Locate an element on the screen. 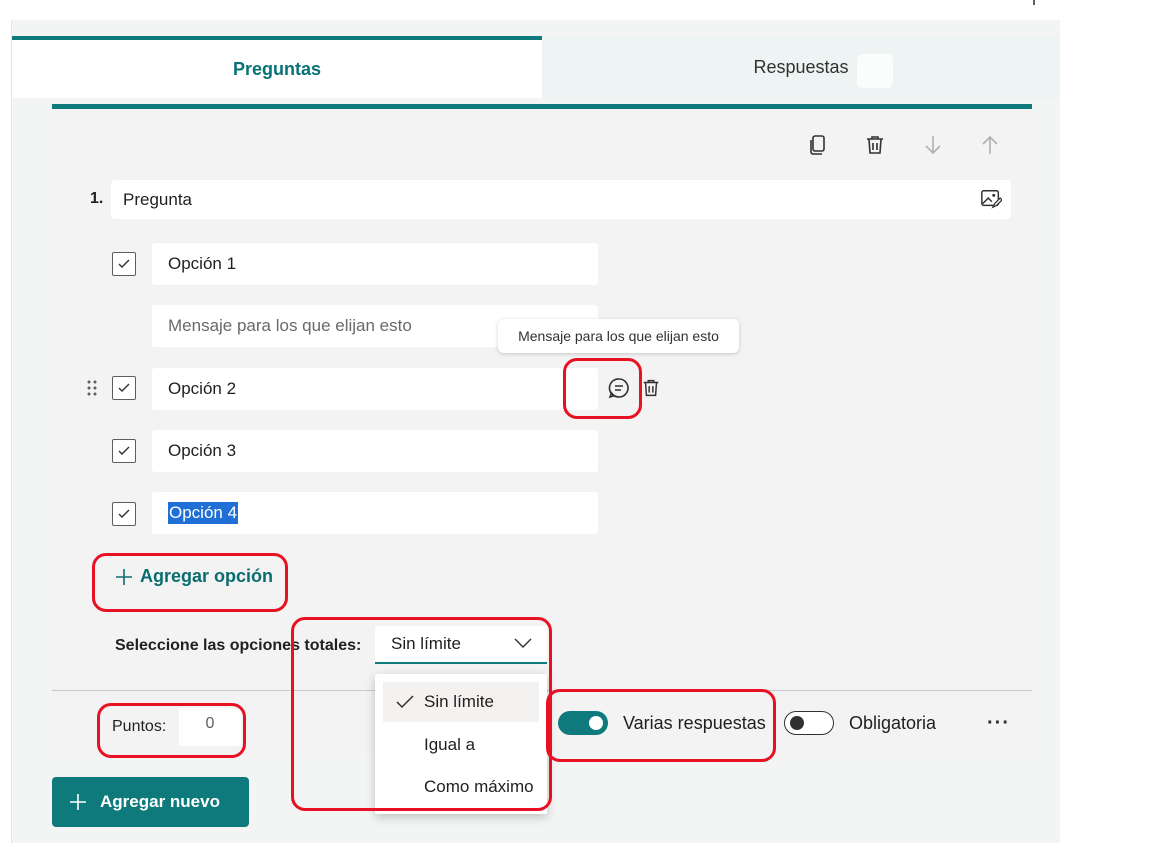 The image size is (1152, 843). move-down-icon is located at coordinates (933, 145).